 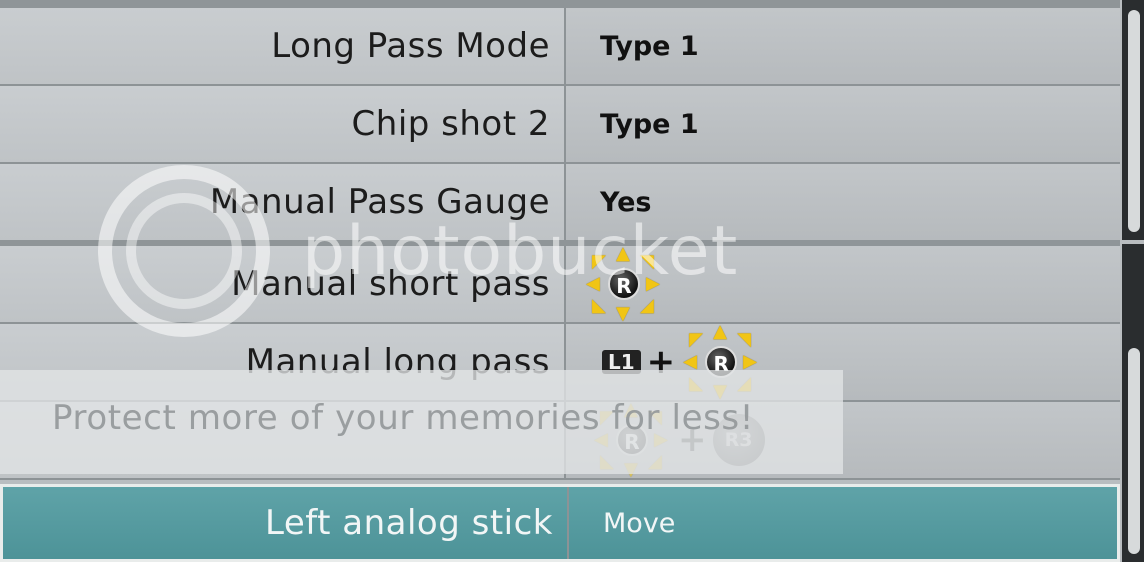 What do you see at coordinates (520, 251) in the screenshot?
I see `watermark-brand: photobucket` at bounding box center [520, 251].